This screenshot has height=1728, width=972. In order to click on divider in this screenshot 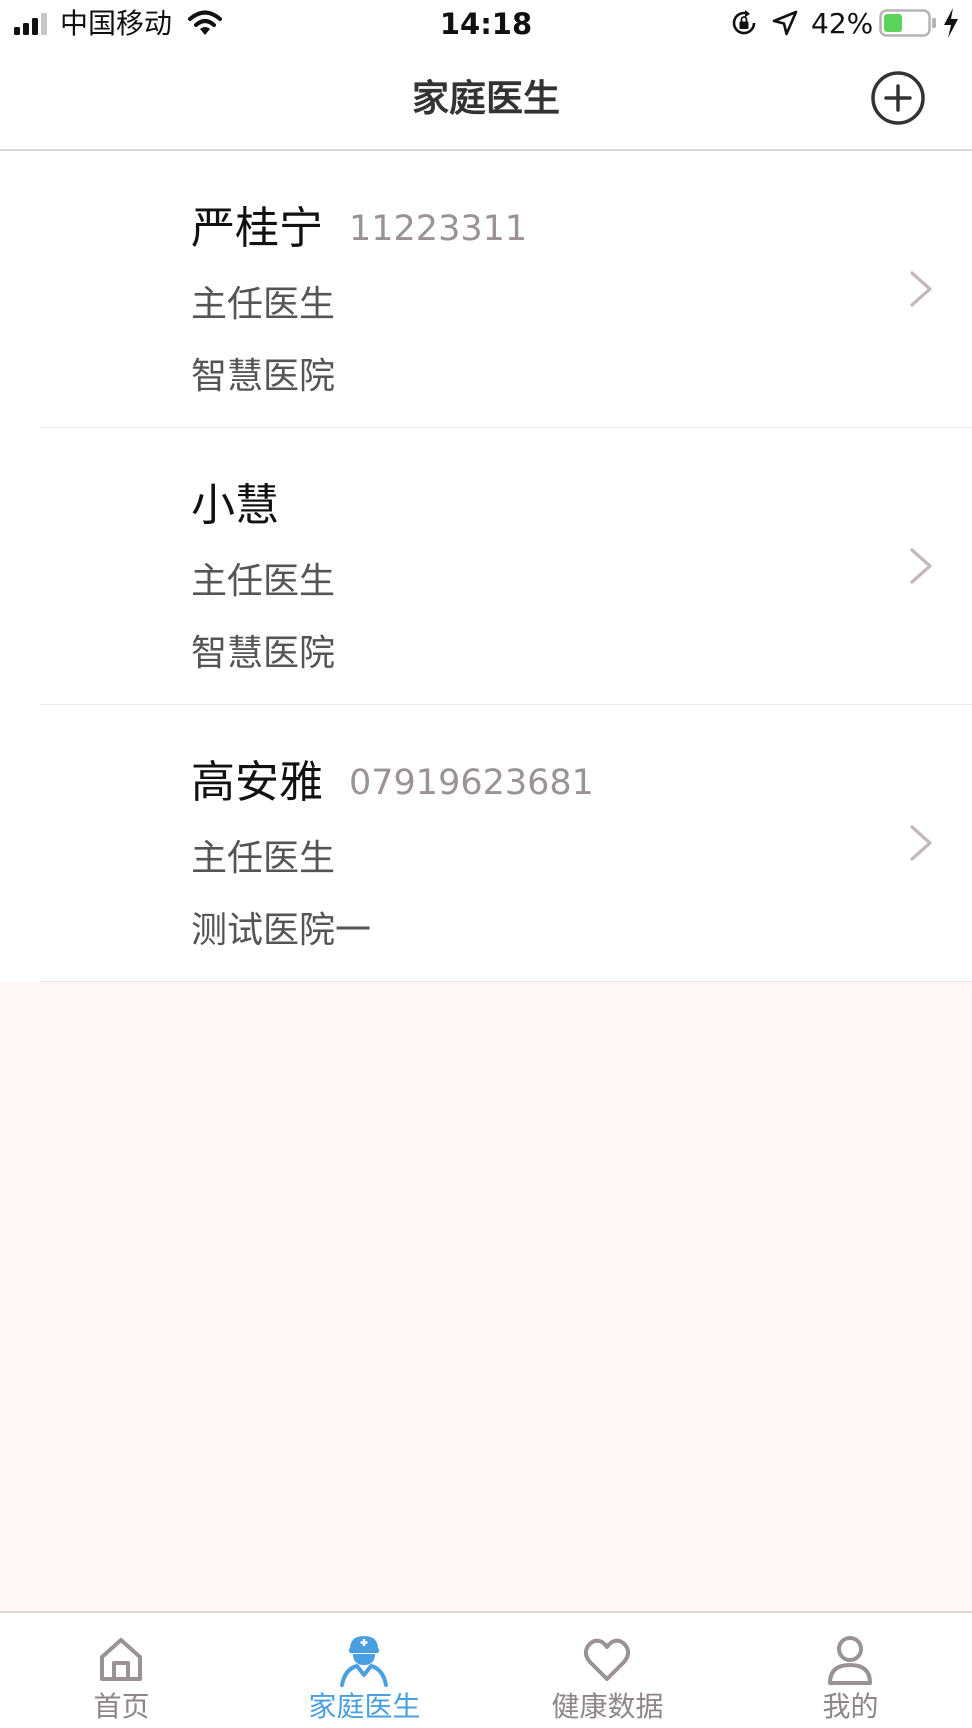, I will do `click(506, 981)`.